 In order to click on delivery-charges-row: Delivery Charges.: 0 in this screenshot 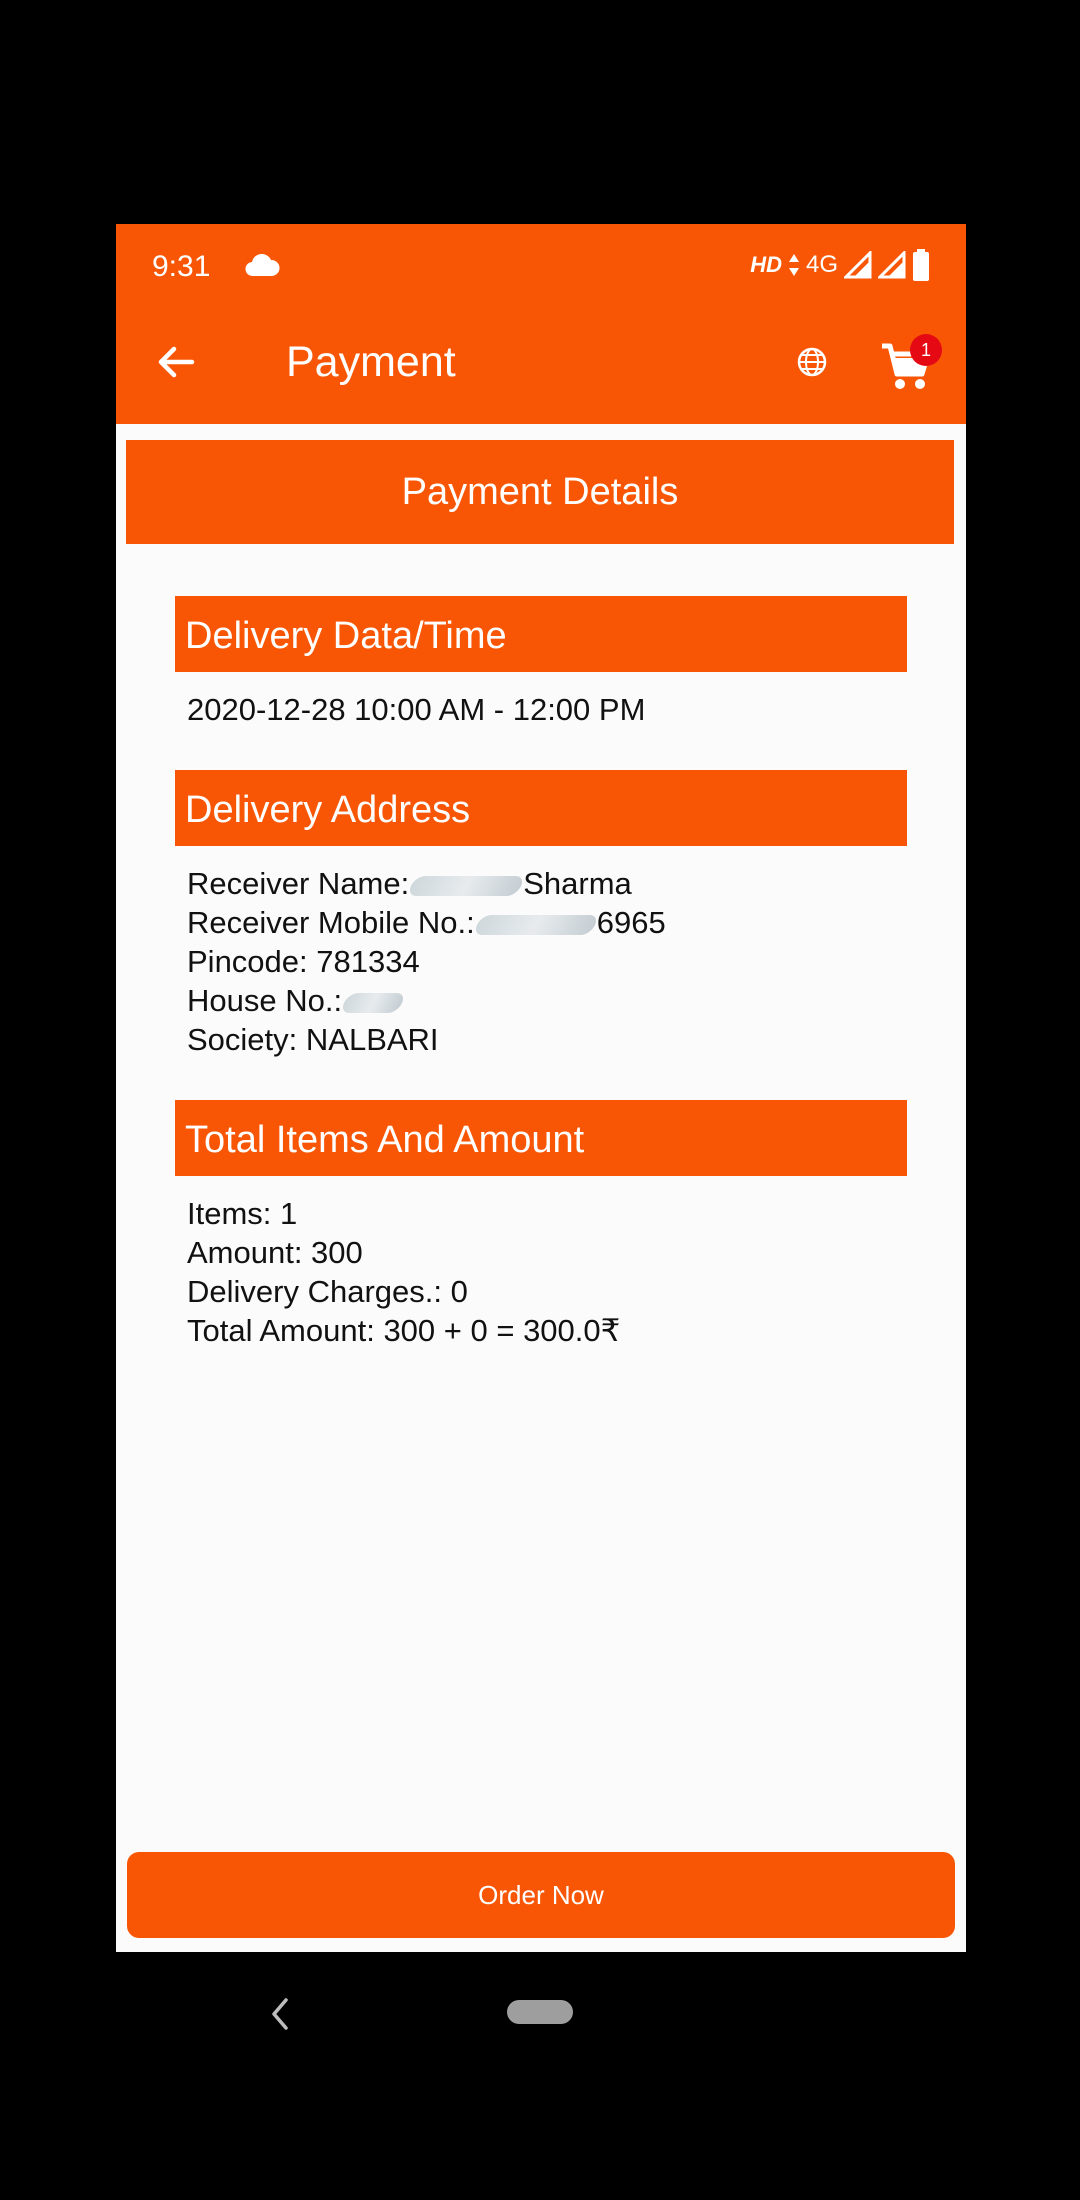, I will do `click(327, 1291)`.